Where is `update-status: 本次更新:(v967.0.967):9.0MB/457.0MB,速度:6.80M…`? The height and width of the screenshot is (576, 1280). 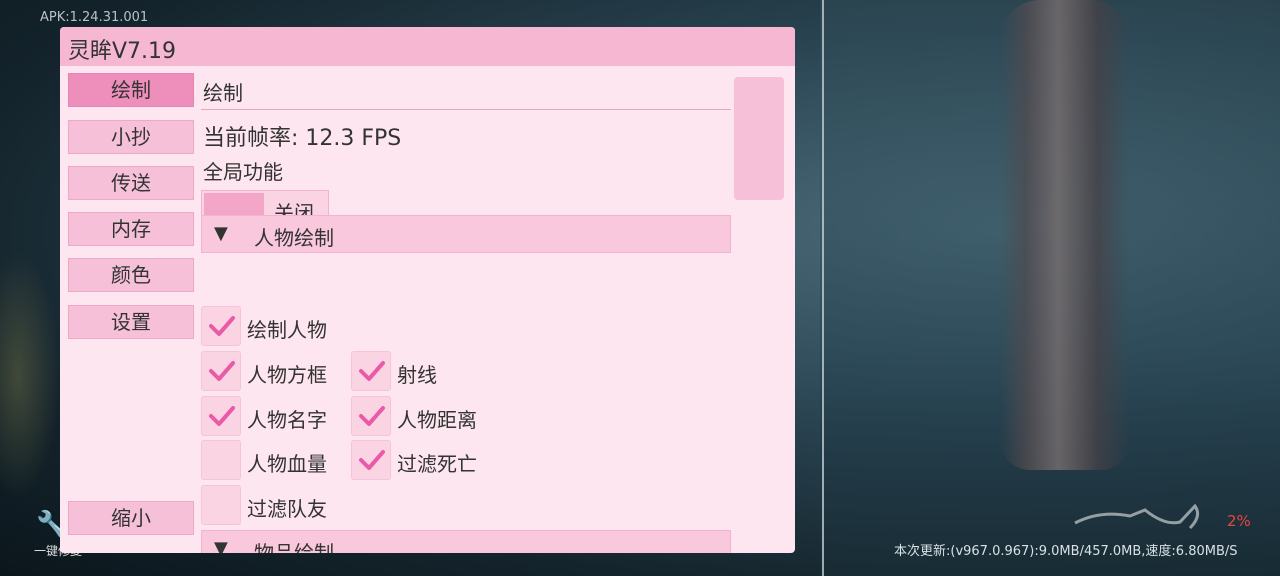 update-status: 本次更新:(v967.0.967):9.0MB/457.0MB,速度:6.80M… is located at coordinates (1066, 551).